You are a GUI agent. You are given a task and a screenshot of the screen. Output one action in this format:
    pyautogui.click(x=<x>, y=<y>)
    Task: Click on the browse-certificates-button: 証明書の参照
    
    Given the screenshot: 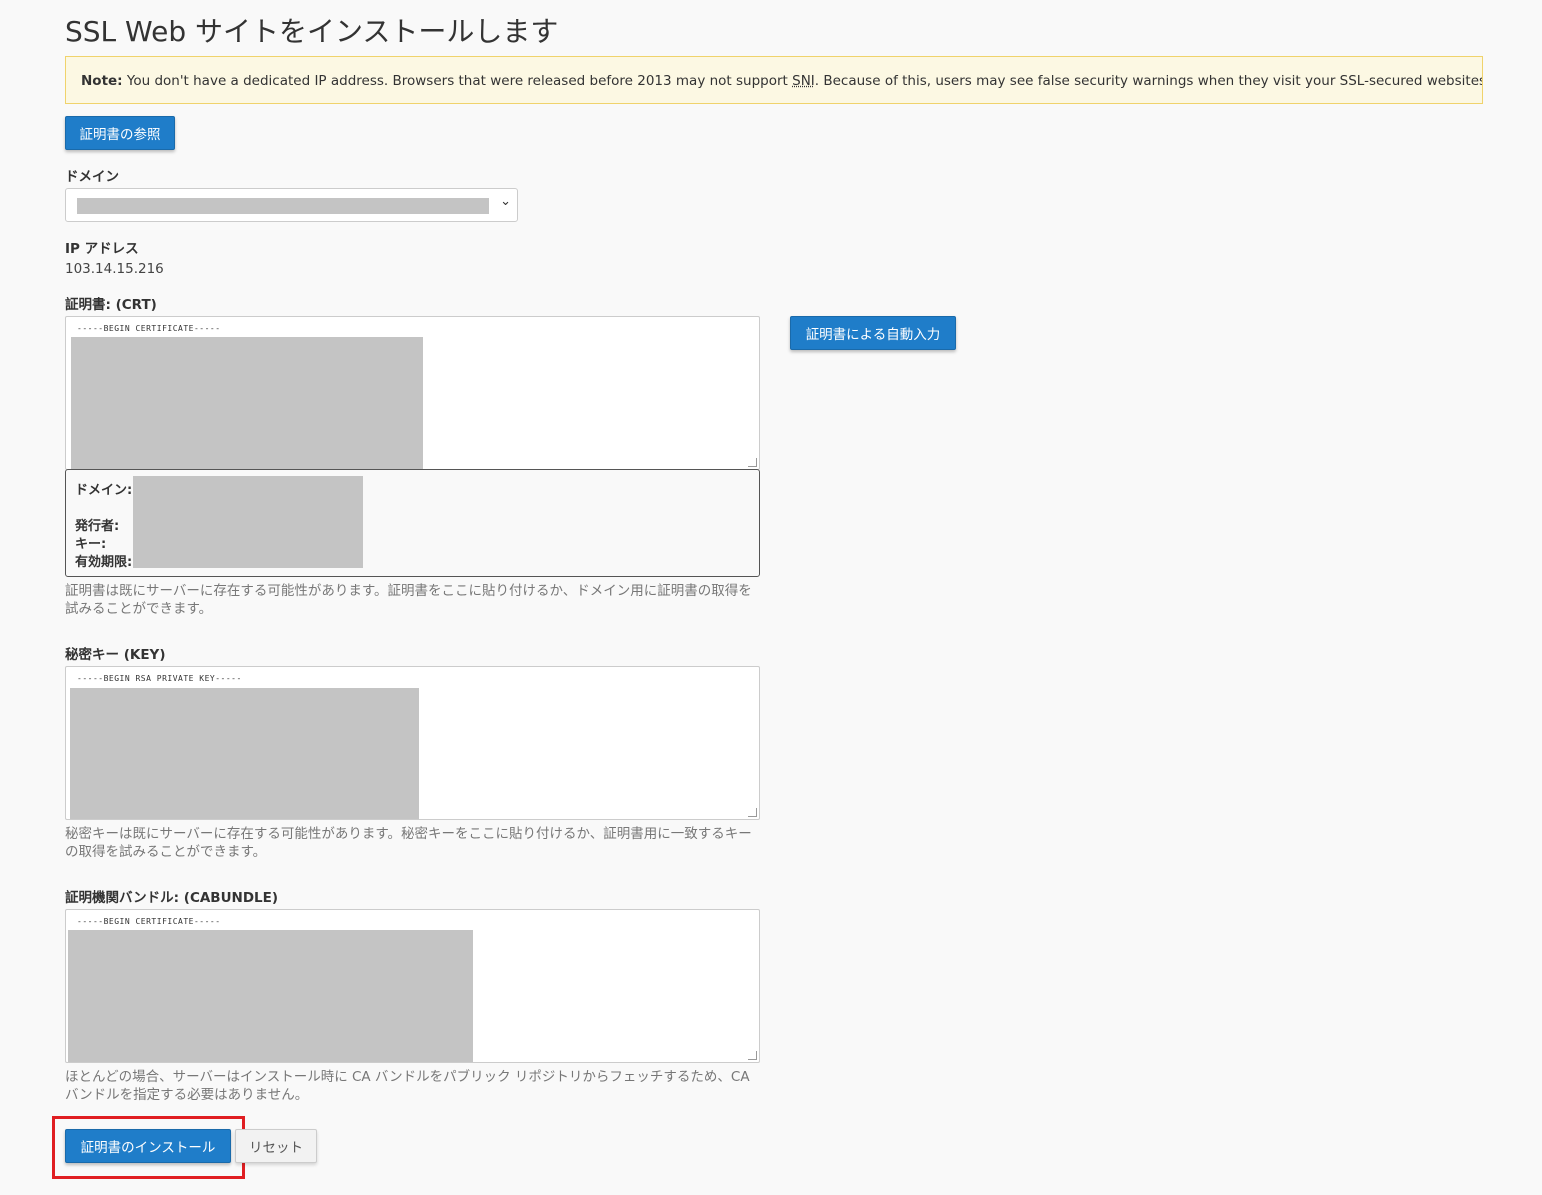 What is the action you would take?
    pyautogui.click(x=120, y=133)
    